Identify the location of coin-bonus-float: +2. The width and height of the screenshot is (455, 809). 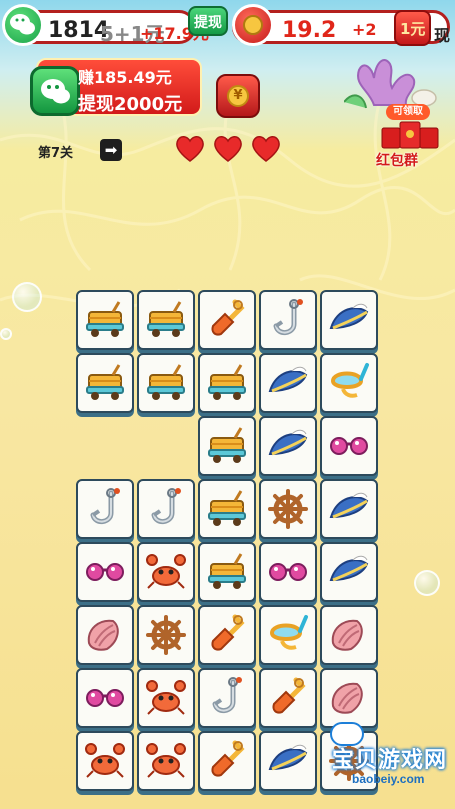
(364, 29).